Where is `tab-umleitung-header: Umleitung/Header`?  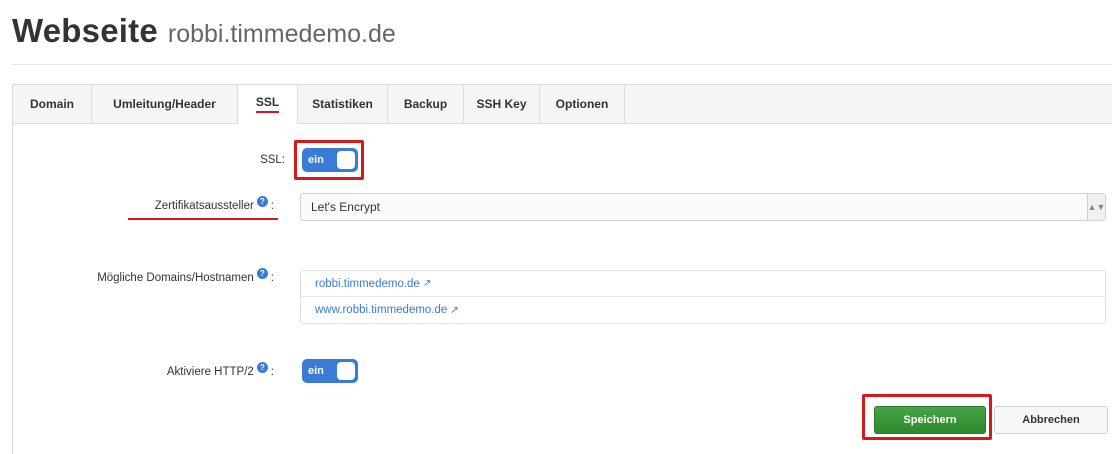
tab-umleitung-header: Umleitung/Header is located at coordinates (165, 104).